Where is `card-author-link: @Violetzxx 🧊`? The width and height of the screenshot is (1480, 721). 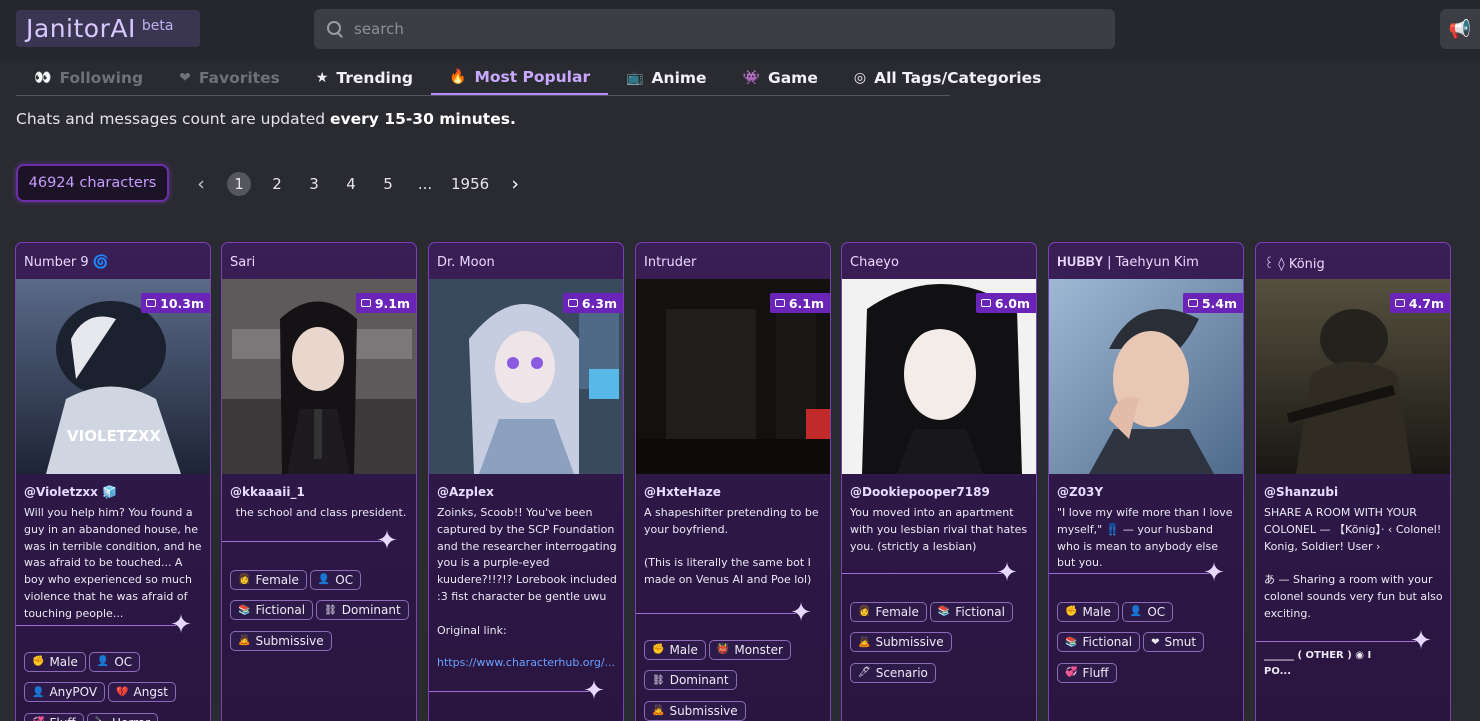 card-author-link: @Violetzxx 🧊 is located at coordinates (70, 492).